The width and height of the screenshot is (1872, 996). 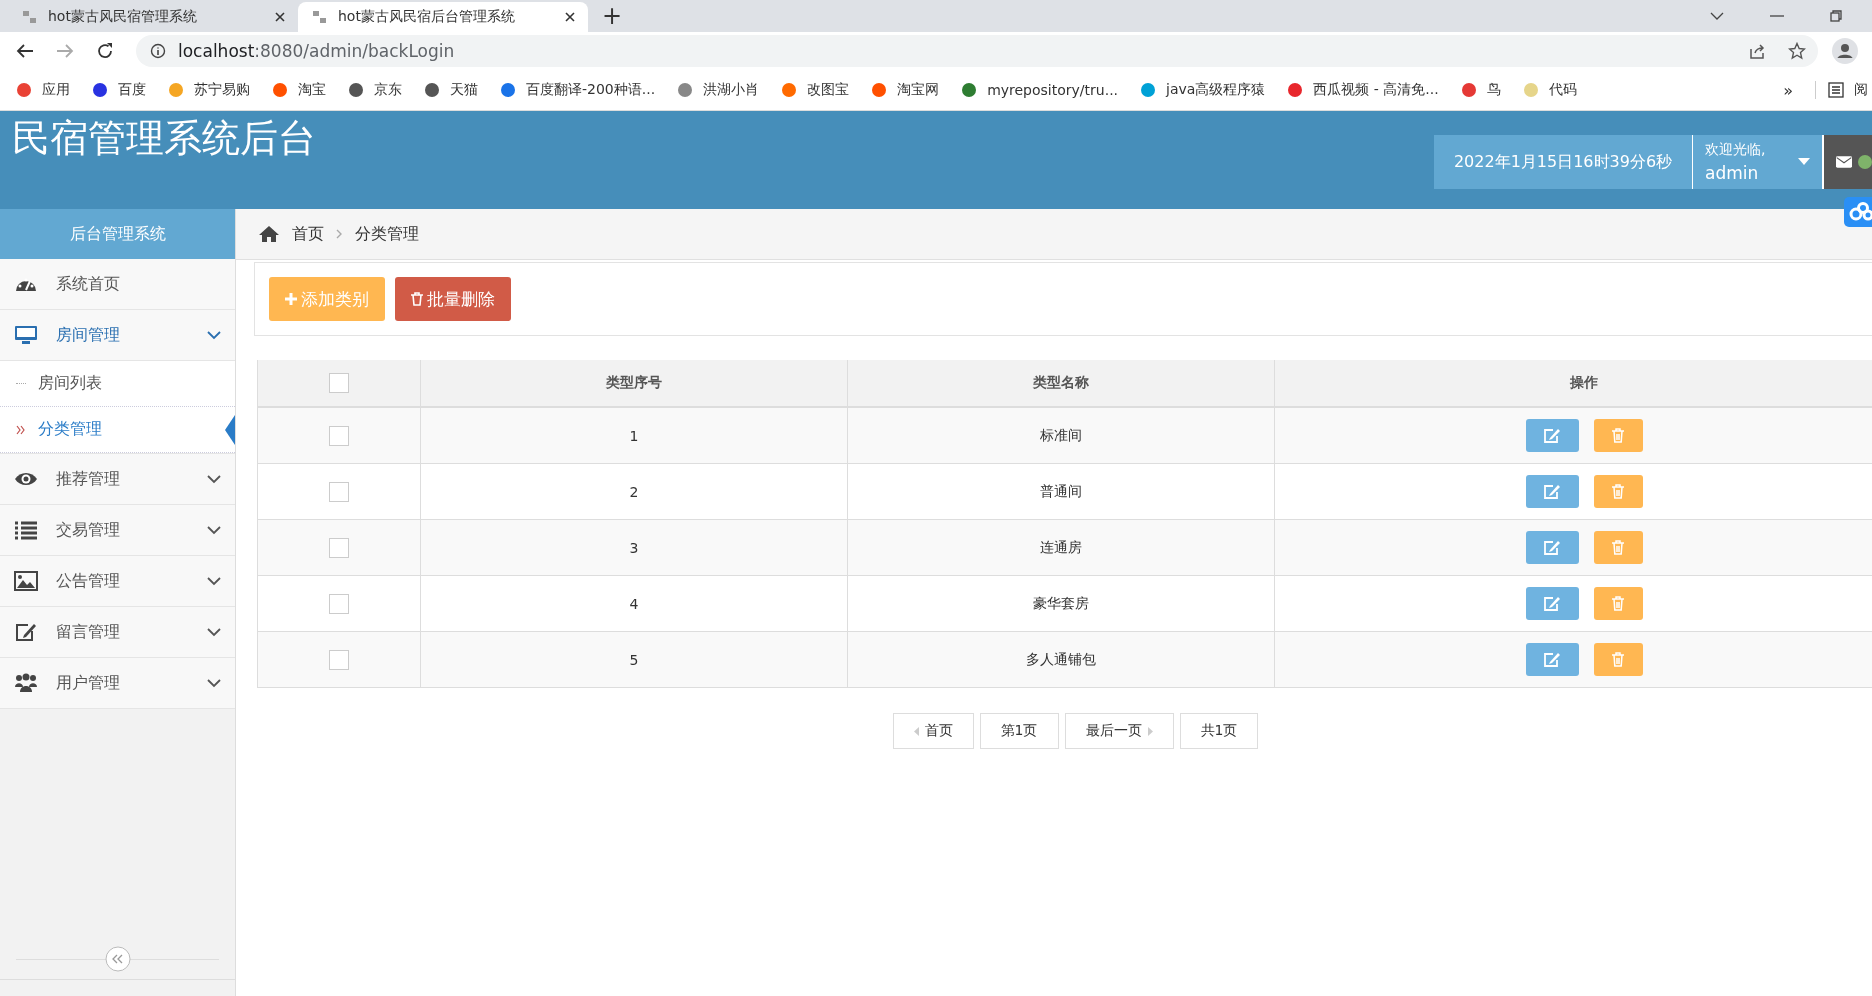 I want to click on column-header: 操作, so click(x=1584, y=382).